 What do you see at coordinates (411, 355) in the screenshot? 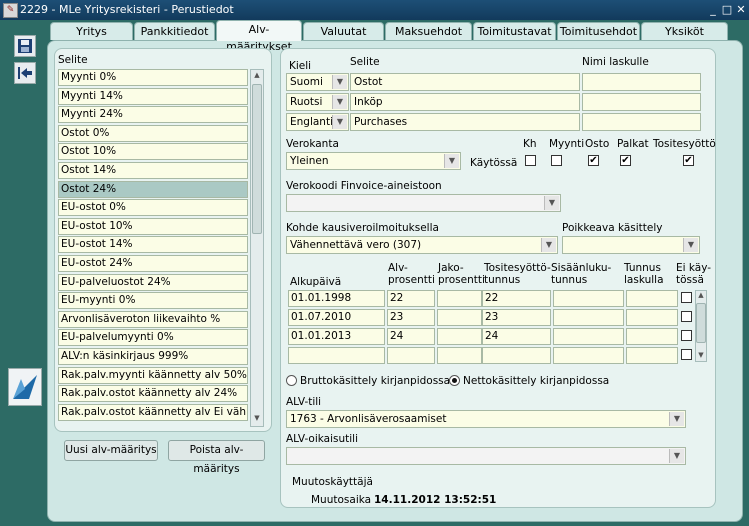
I see `rate-cell-alv` at bounding box center [411, 355].